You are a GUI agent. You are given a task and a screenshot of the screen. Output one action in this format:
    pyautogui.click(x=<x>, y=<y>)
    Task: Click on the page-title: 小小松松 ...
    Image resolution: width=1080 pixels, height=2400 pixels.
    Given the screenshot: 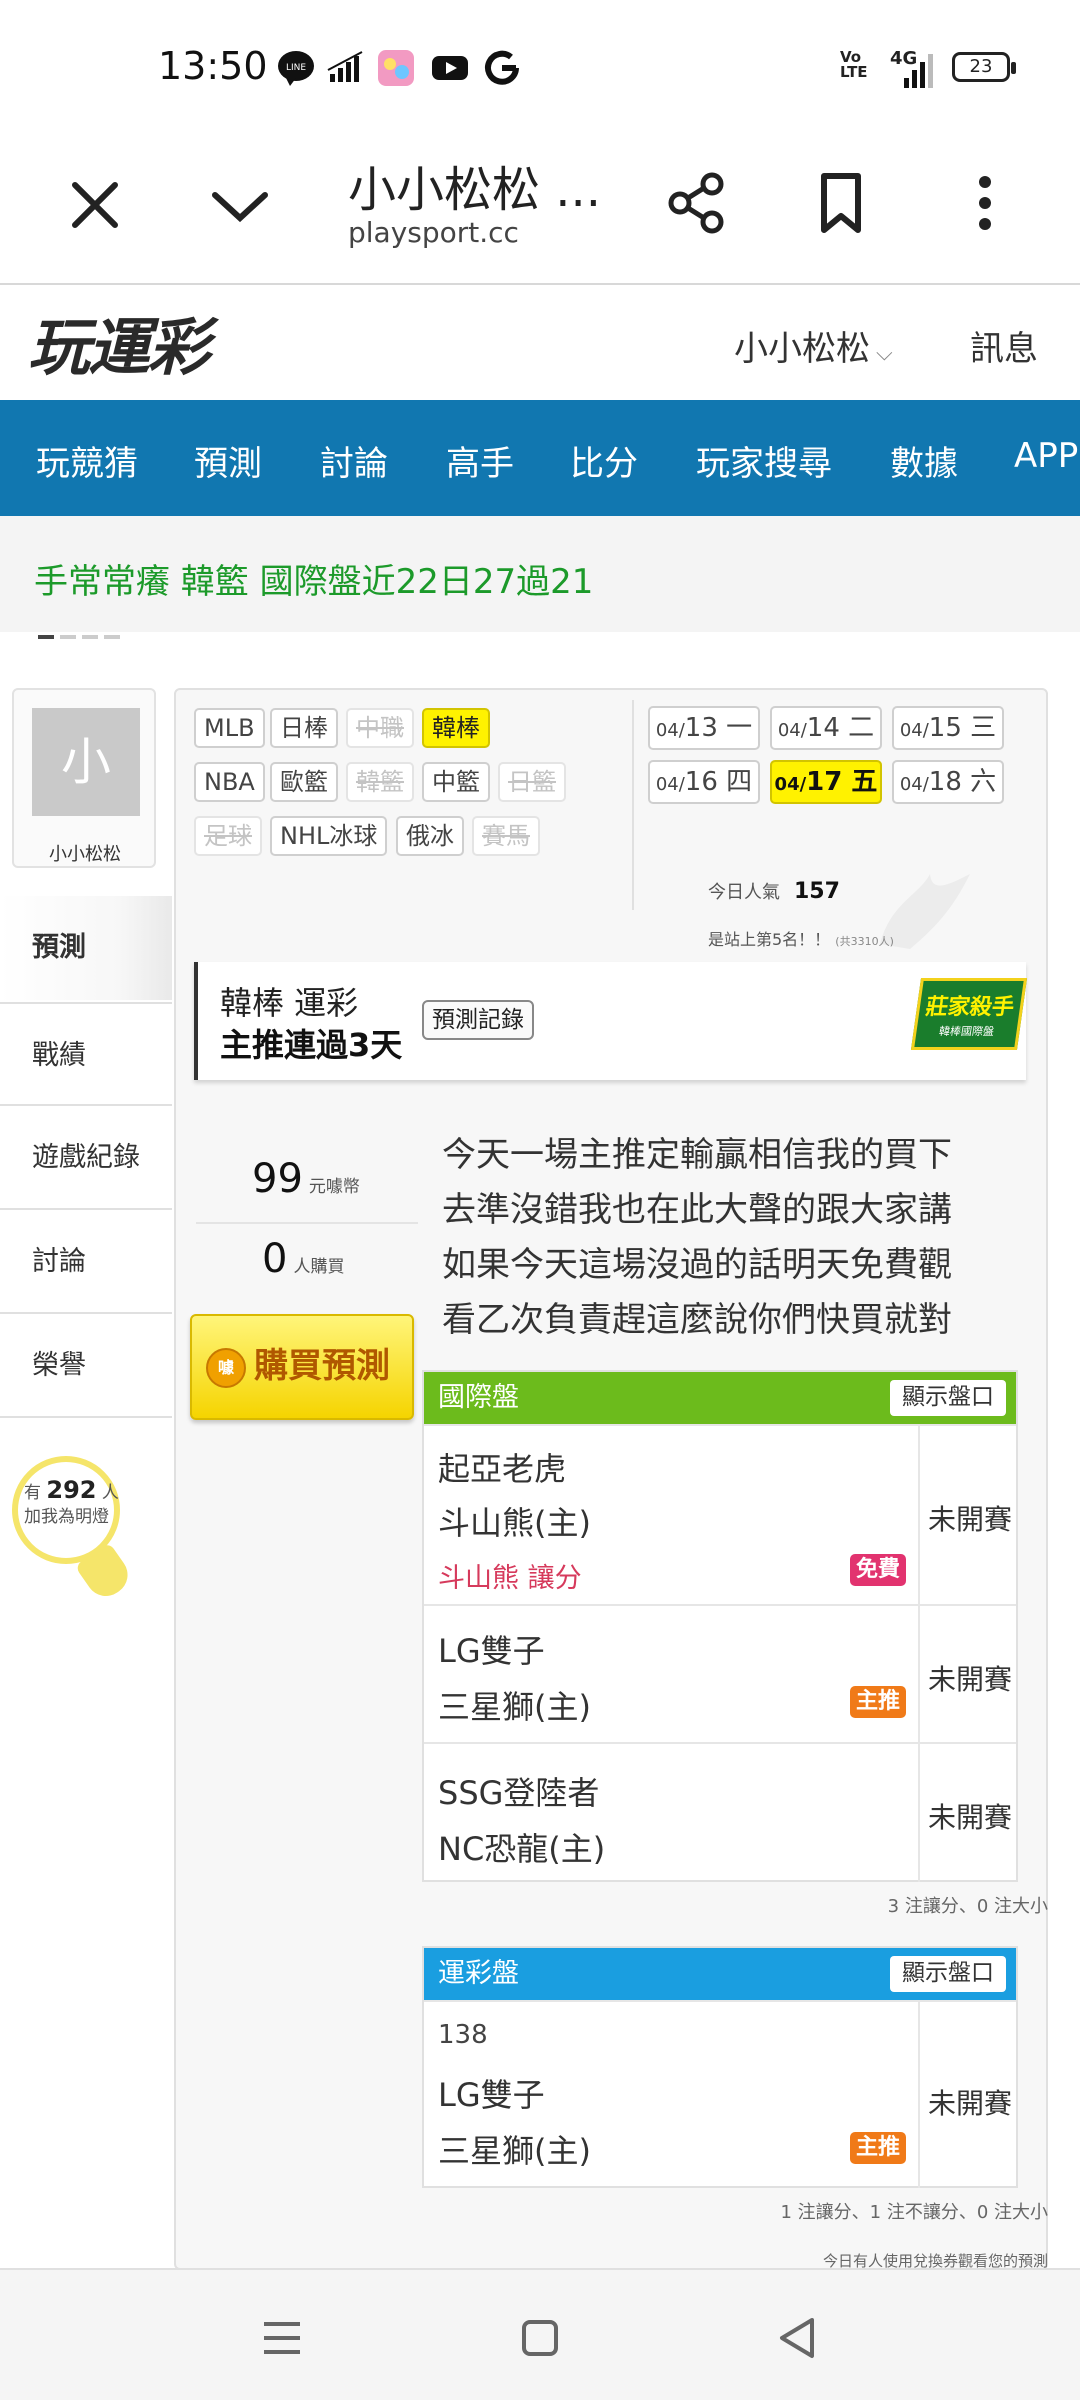 What is the action you would take?
    pyautogui.click(x=475, y=190)
    